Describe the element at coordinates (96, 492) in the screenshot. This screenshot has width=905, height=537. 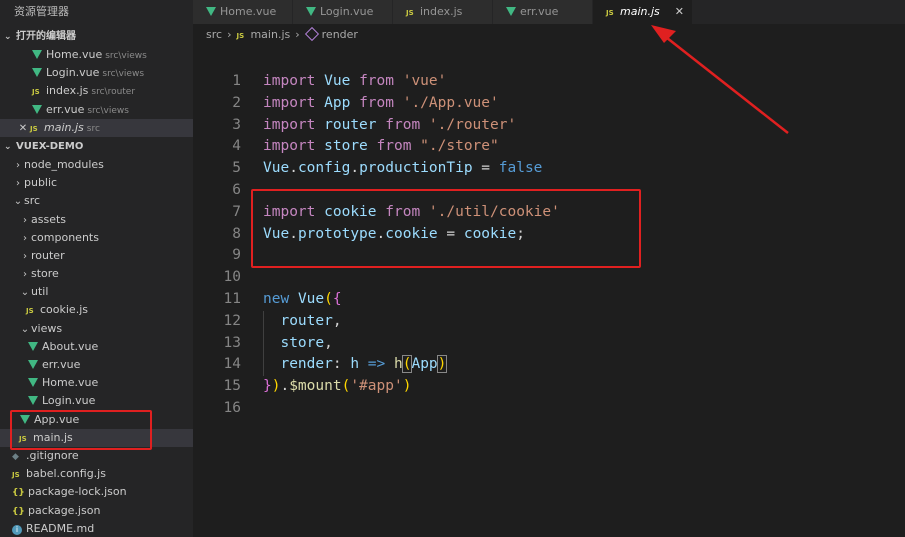
I see `tree-file-package-lock: {} package-lock.json` at that location.